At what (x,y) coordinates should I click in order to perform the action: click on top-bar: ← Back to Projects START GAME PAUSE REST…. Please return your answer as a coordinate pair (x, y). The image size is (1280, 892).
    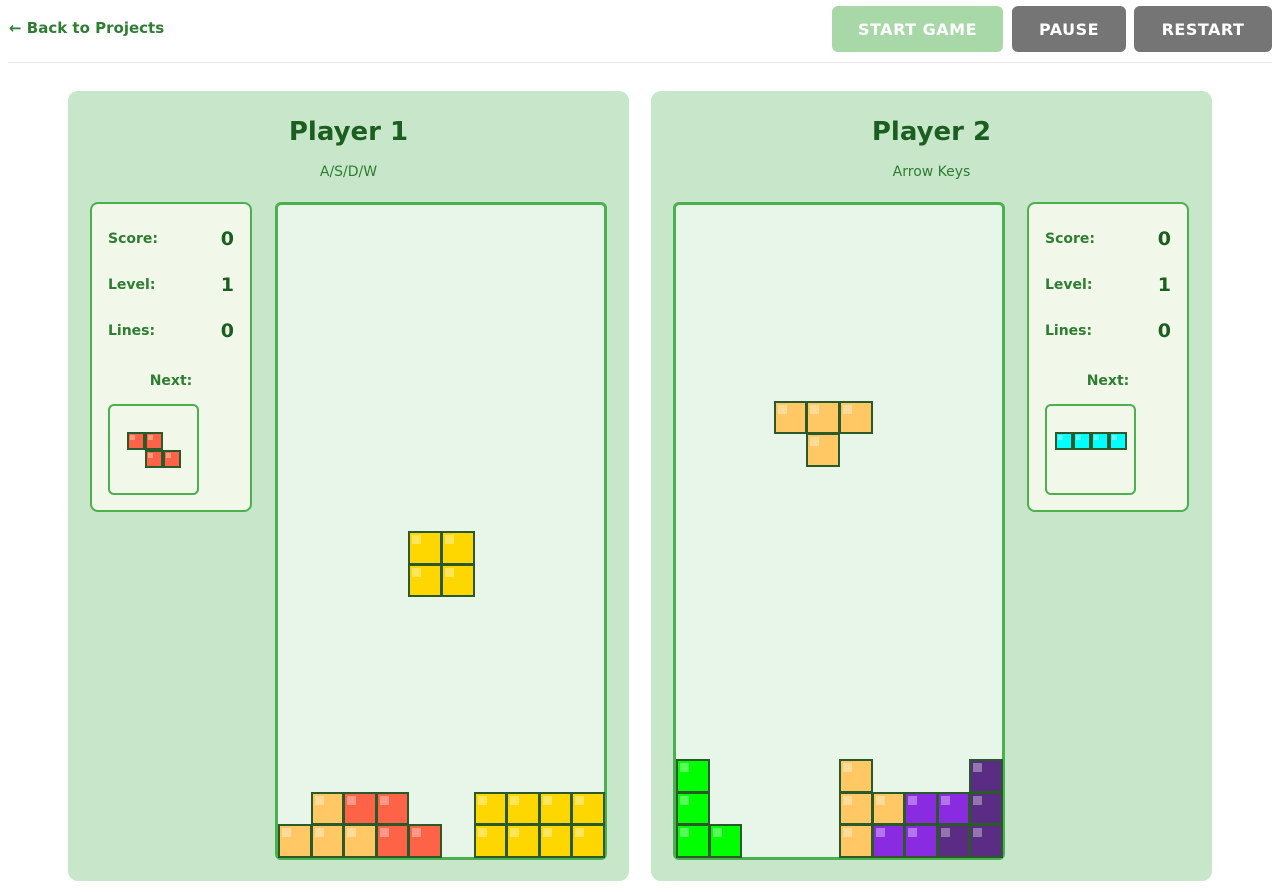
    Looking at the image, I should click on (640, 31).